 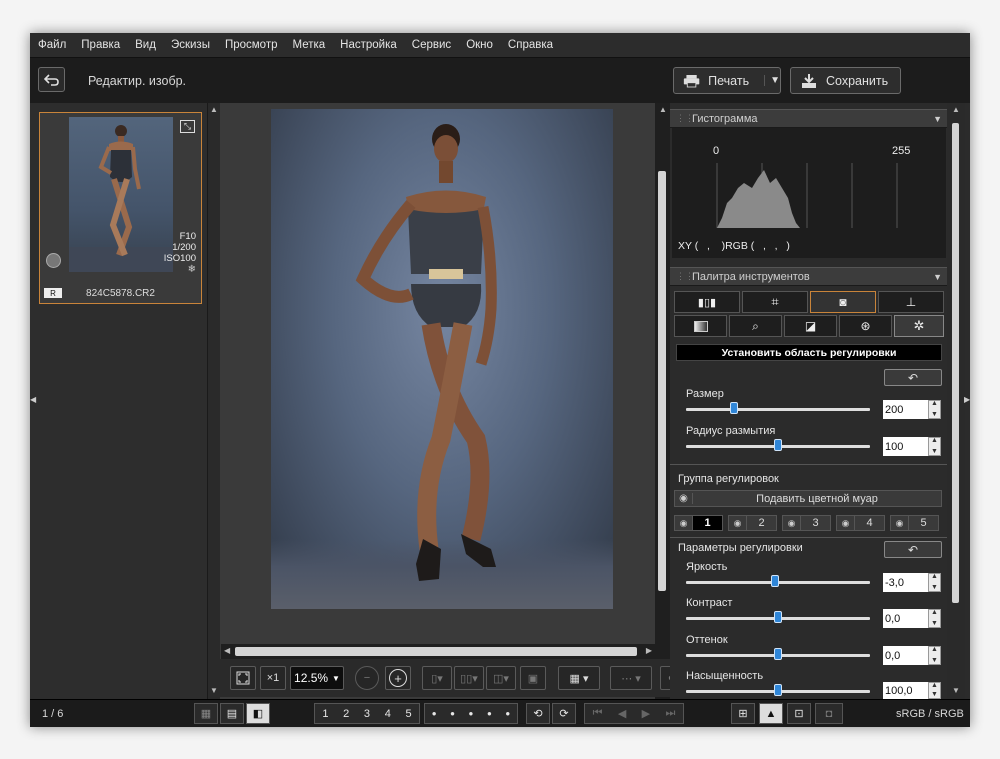 What do you see at coordinates (865, 326) in the screenshot?
I see `tab-color: ⊛` at bounding box center [865, 326].